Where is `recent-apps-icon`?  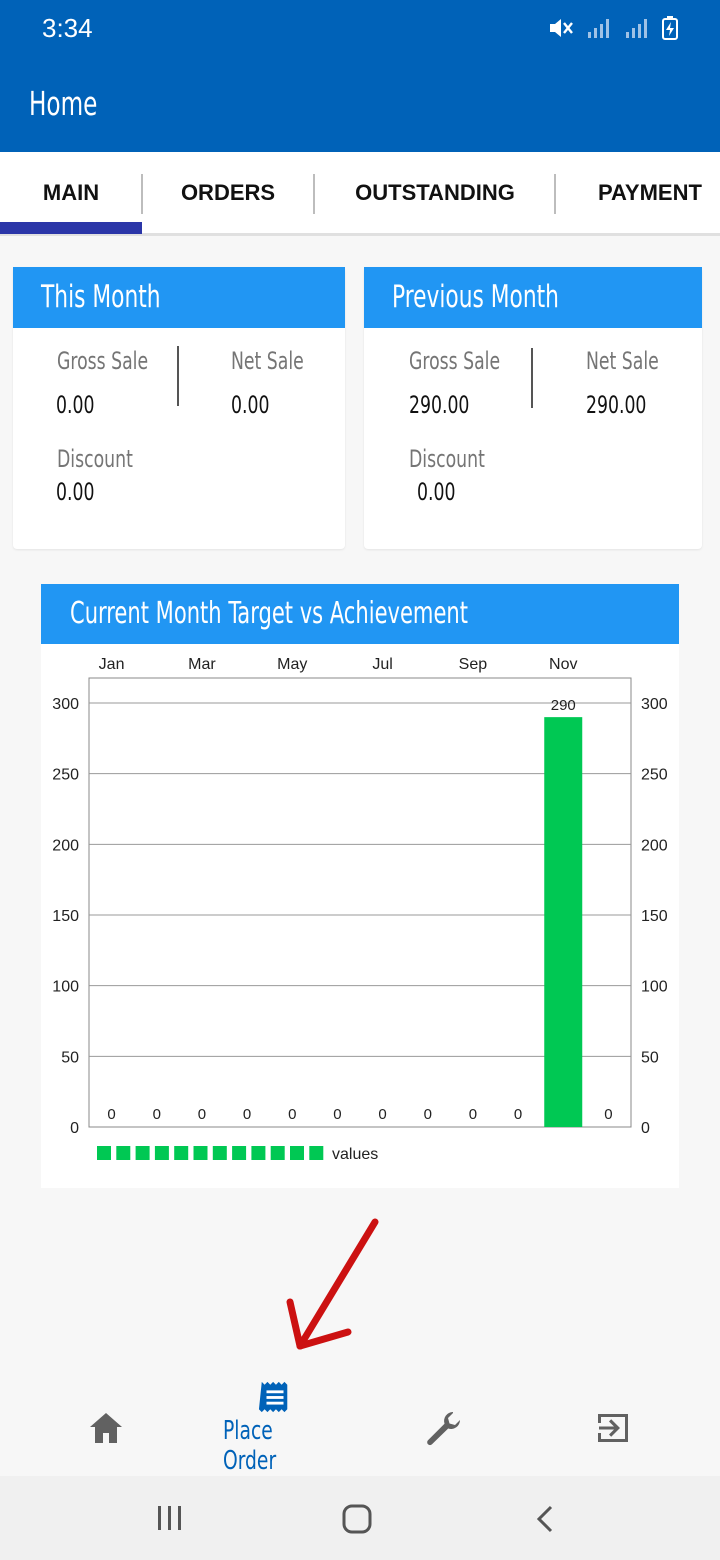 recent-apps-icon is located at coordinates (170, 1518).